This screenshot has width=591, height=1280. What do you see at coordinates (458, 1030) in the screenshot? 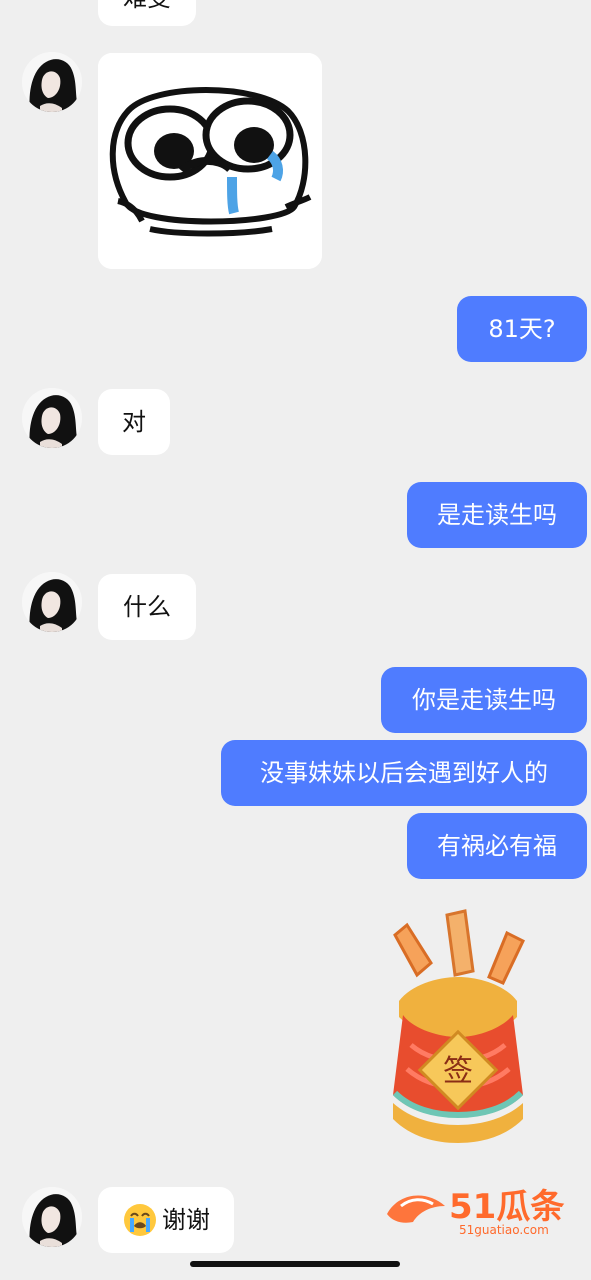
I see `fortune-stick-sticker: 签` at bounding box center [458, 1030].